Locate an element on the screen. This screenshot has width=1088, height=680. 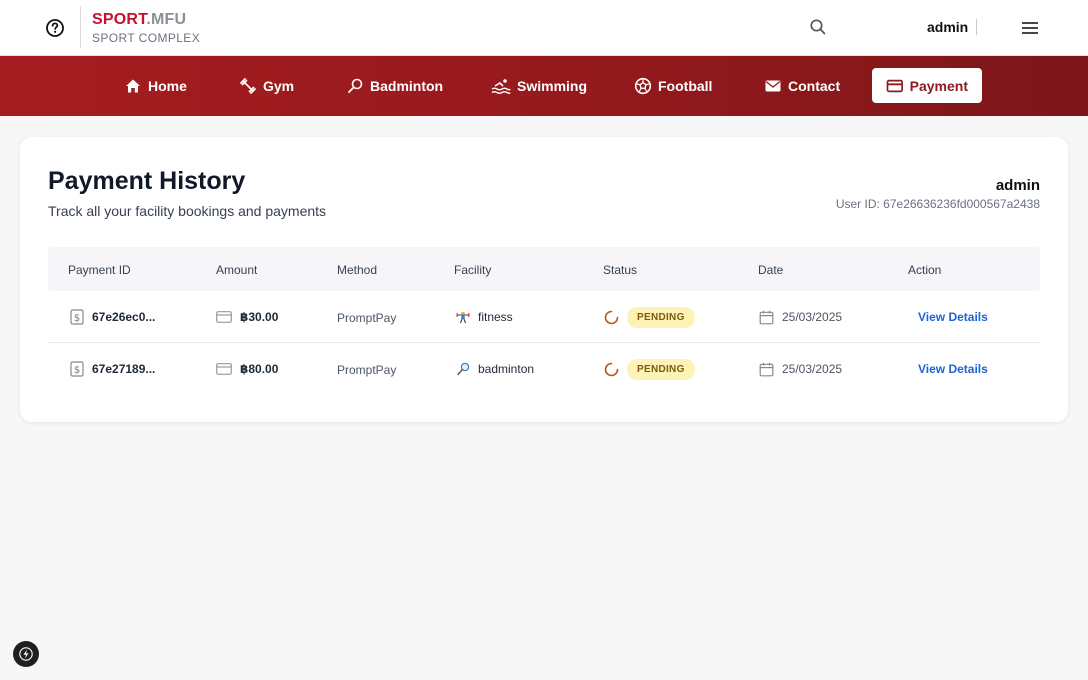
amount-cell: ฿30.00 is located at coordinates (247, 317).